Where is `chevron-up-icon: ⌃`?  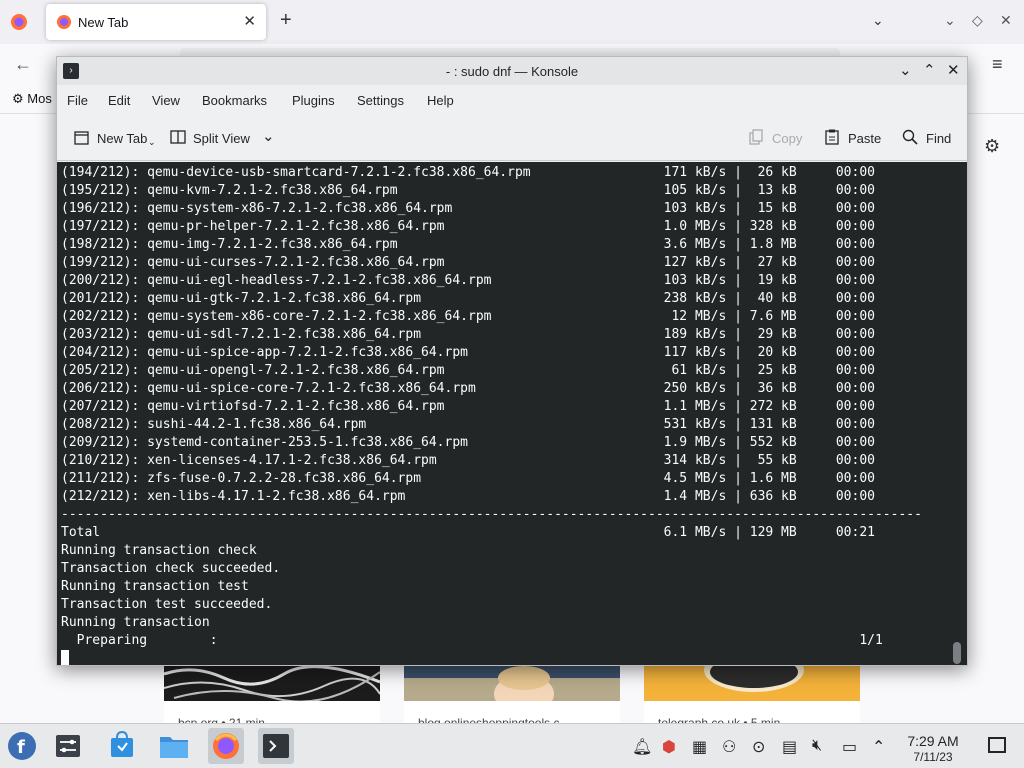 chevron-up-icon: ⌃ is located at coordinates (878, 747).